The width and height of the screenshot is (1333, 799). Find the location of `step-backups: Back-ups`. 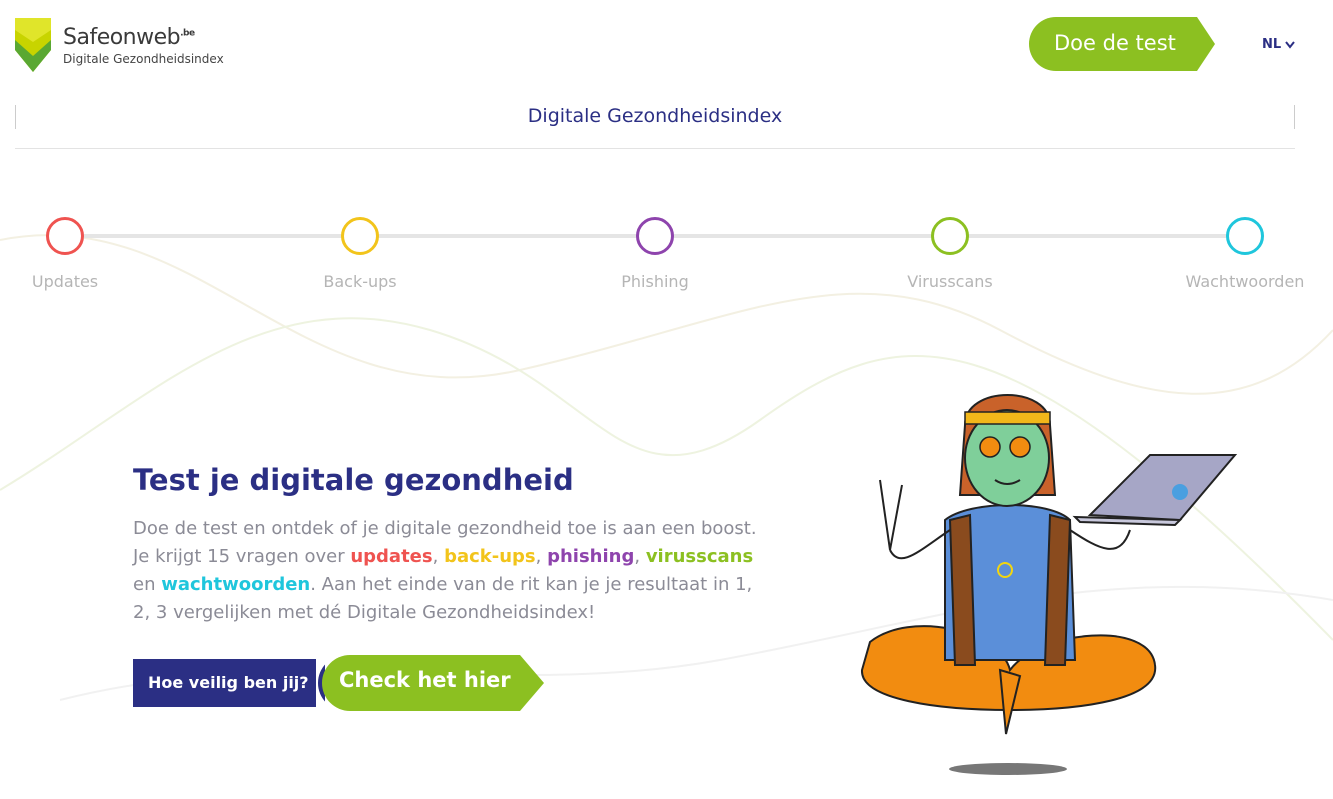

step-backups: Back-ups is located at coordinates (360, 254).